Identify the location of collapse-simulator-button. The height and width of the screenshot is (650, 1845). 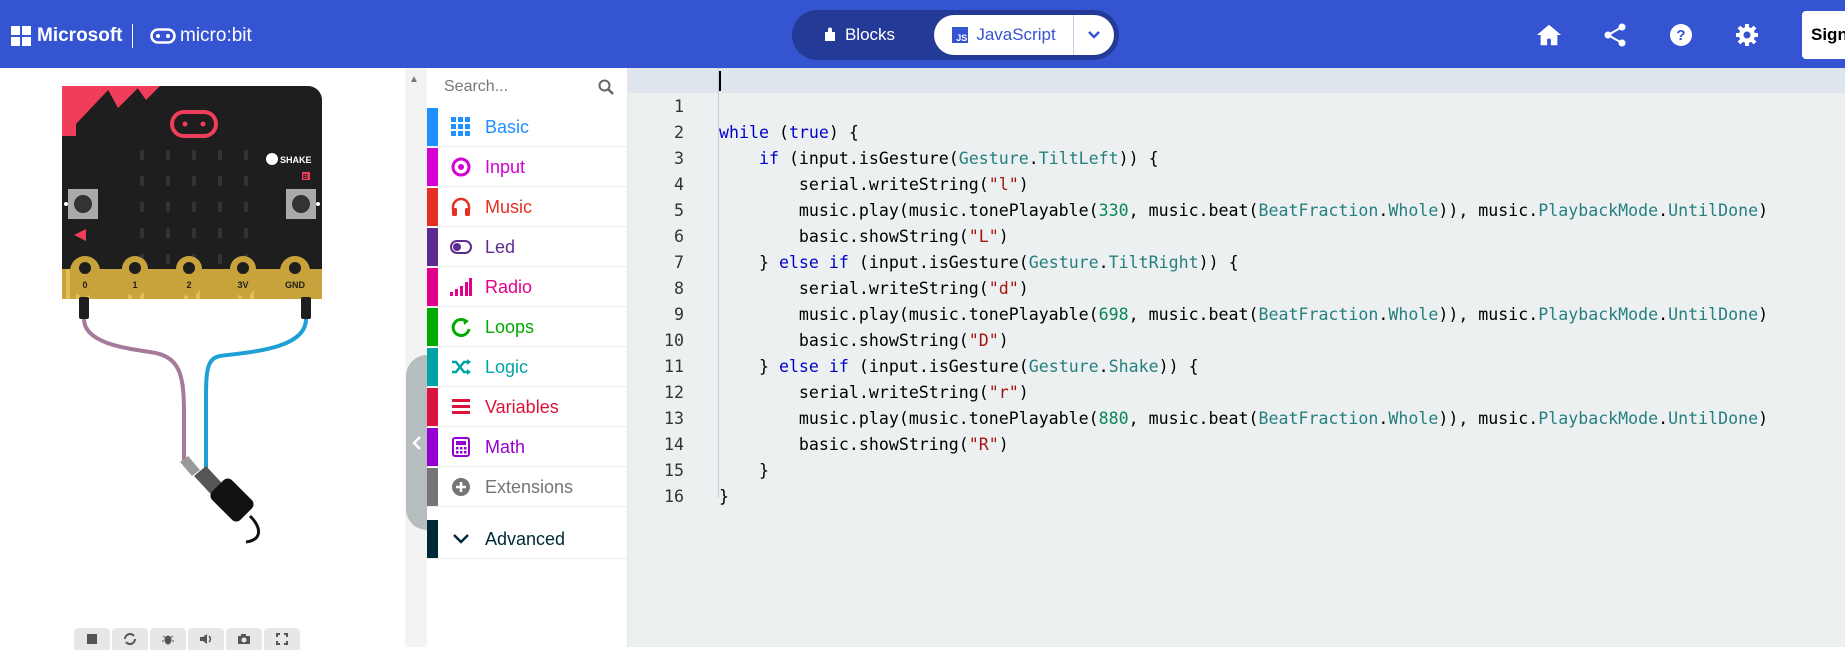
(416, 442).